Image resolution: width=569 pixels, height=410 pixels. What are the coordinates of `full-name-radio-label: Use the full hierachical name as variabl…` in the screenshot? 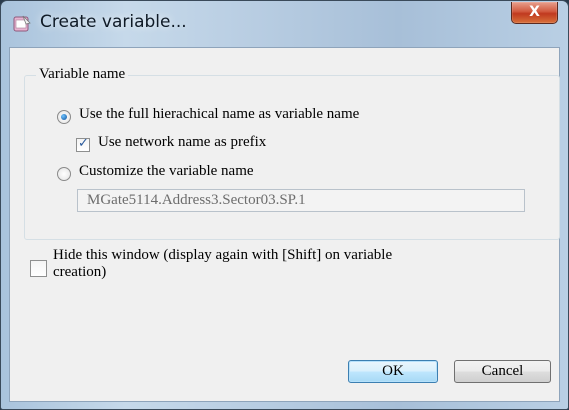 It's located at (219, 114).